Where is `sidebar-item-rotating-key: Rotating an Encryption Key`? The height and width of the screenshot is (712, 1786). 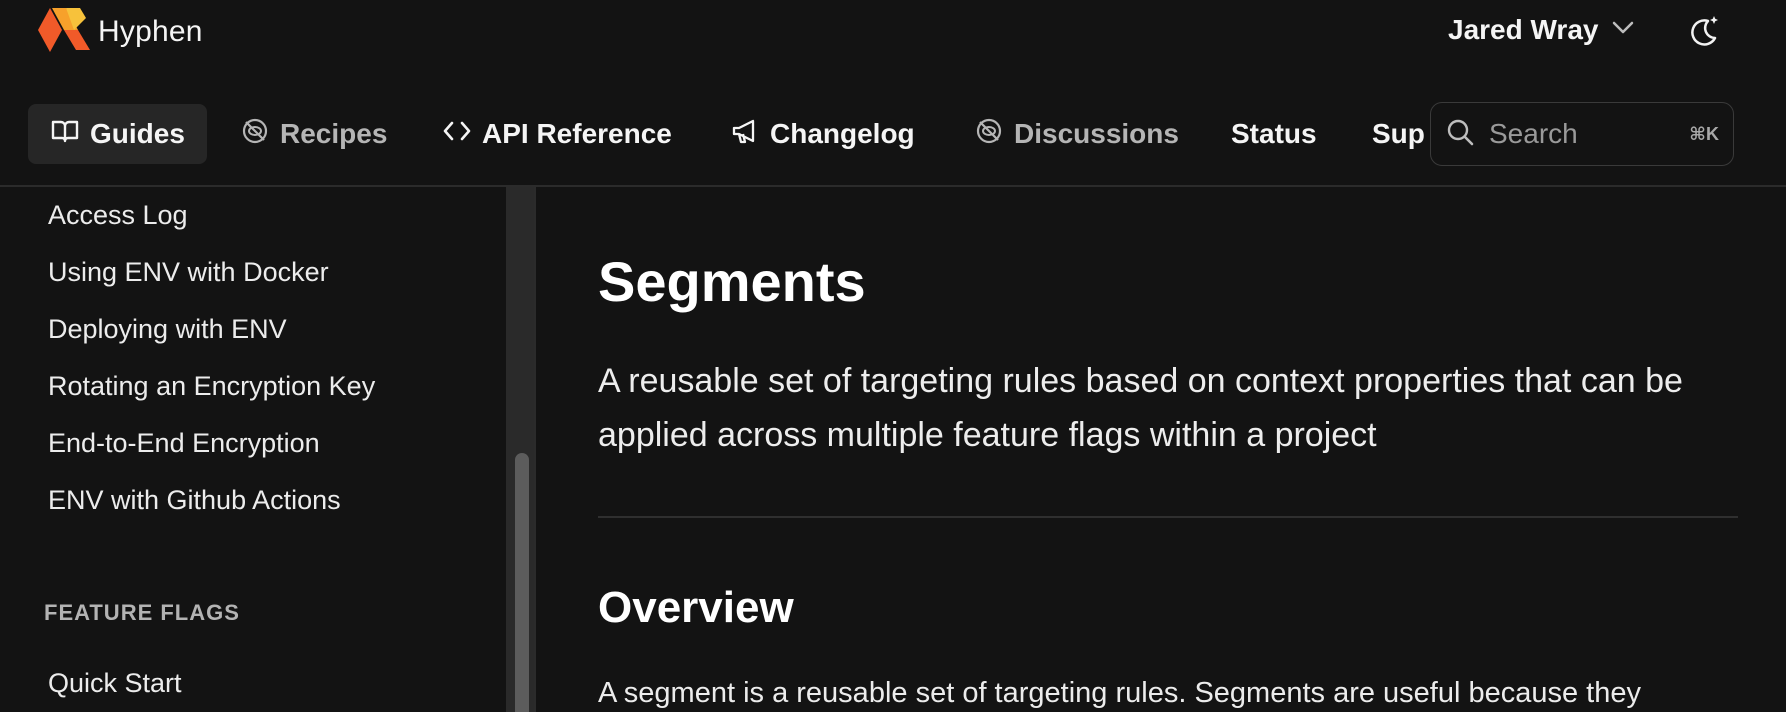
sidebar-item-rotating-key: Rotating an Encryption Key is located at coordinates (211, 386).